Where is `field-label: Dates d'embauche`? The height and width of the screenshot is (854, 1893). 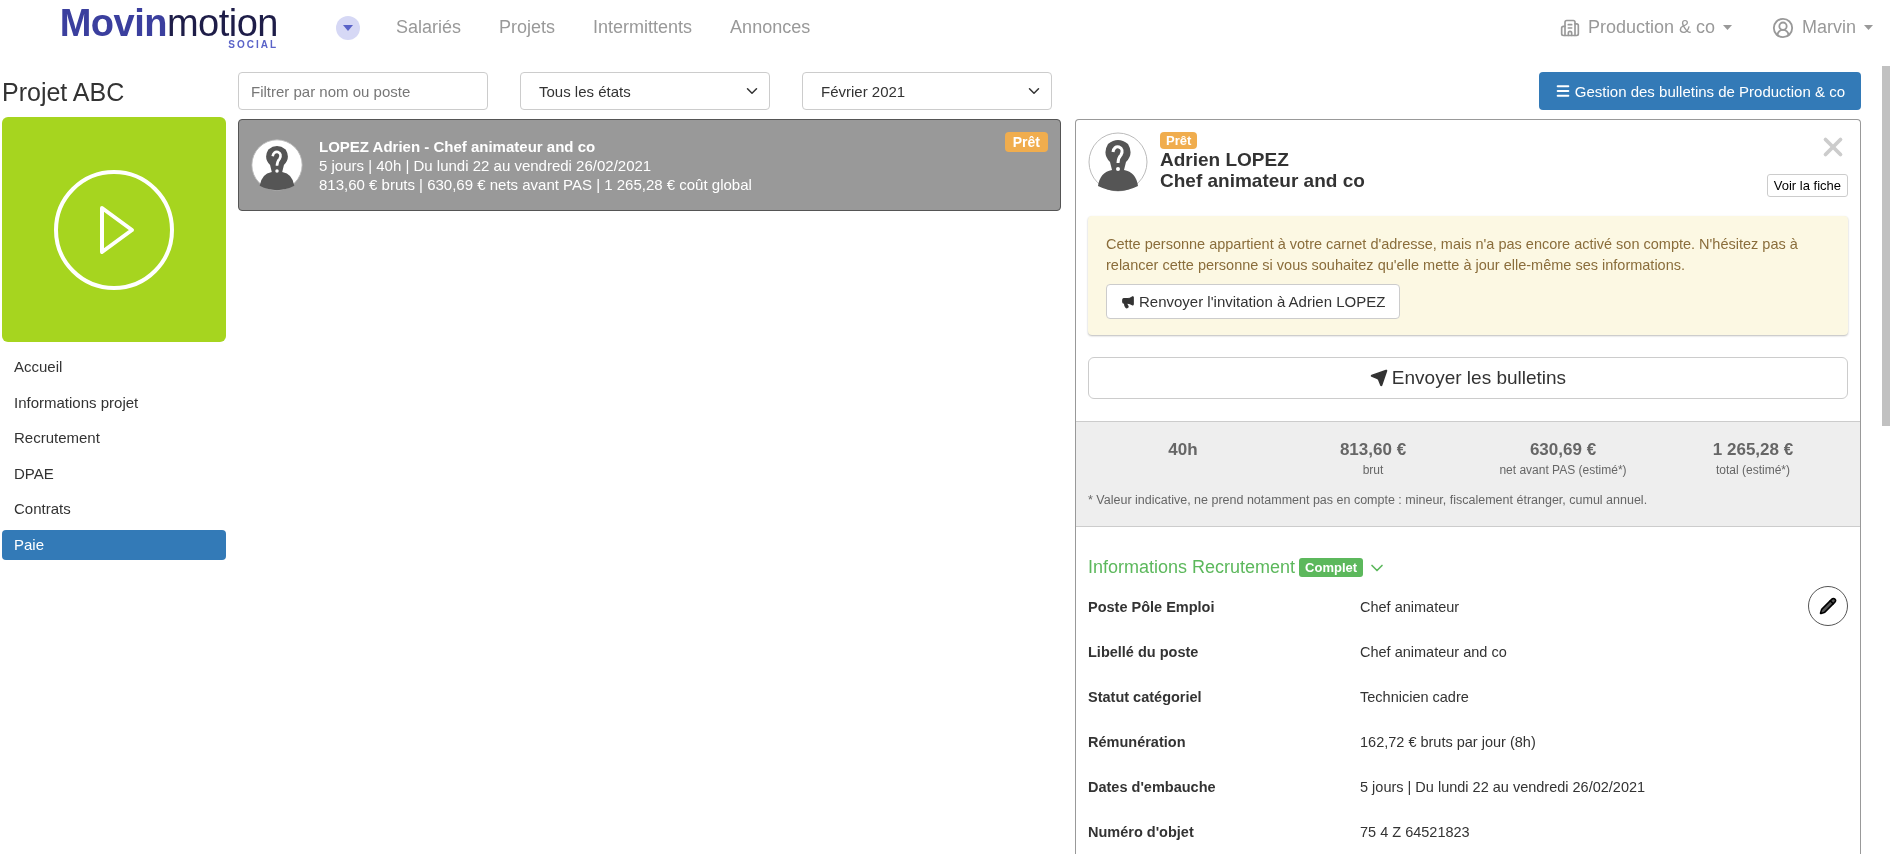
field-label: Dates d'embauche is located at coordinates (1152, 786).